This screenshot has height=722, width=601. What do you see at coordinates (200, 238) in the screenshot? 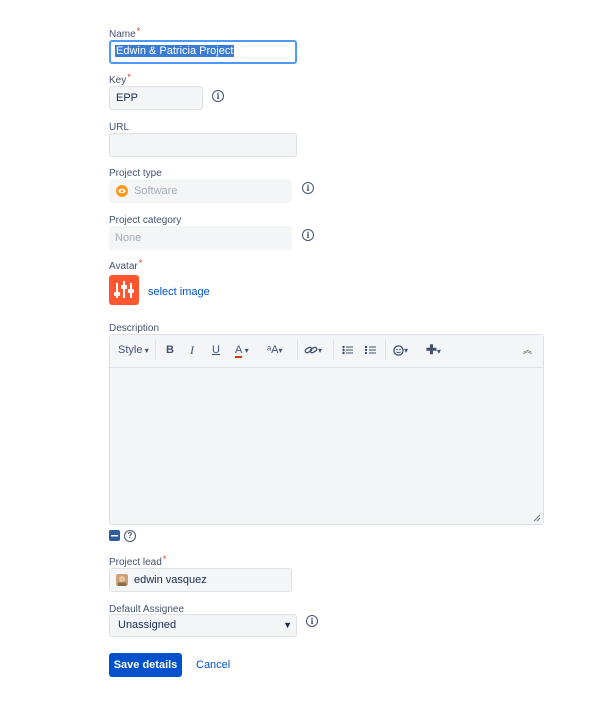
I see `project-category-field: None` at bounding box center [200, 238].